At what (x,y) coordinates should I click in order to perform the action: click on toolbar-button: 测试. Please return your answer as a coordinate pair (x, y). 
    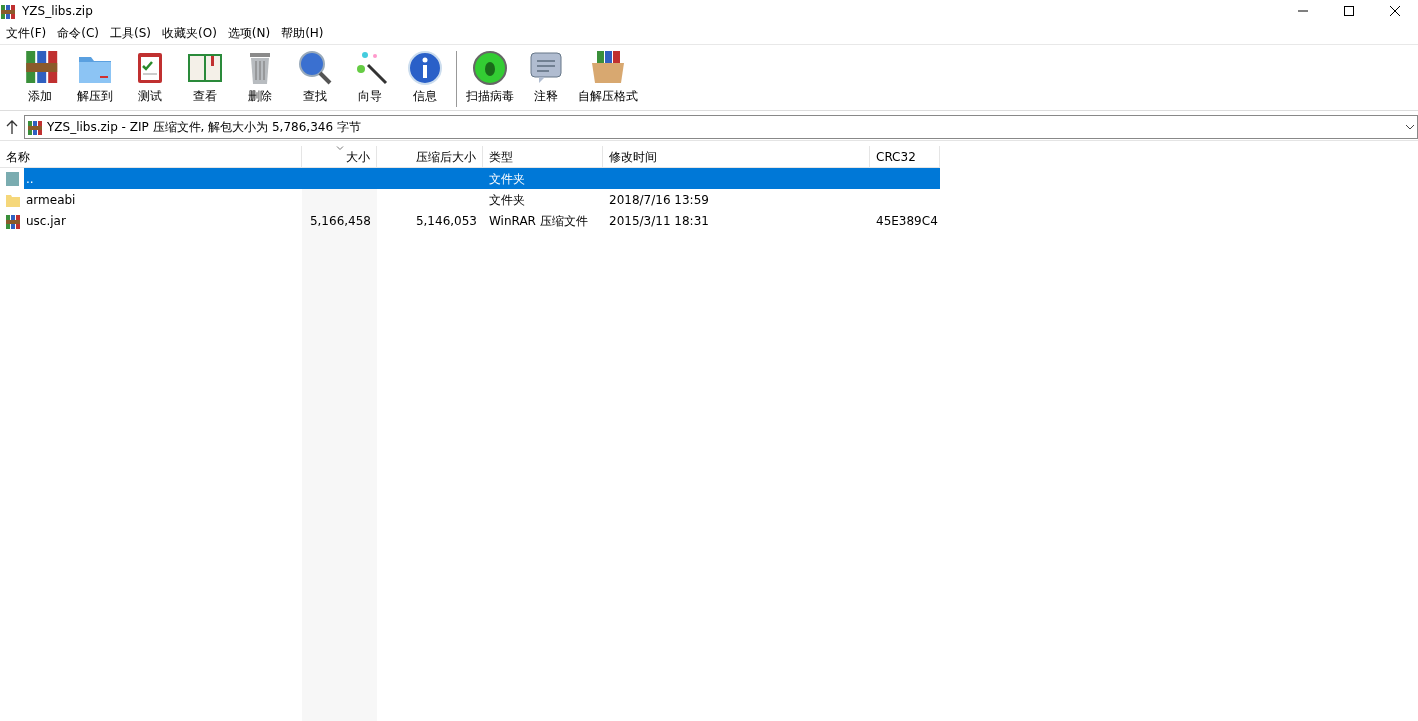
    Looking at the image, I should click on (150, 76).